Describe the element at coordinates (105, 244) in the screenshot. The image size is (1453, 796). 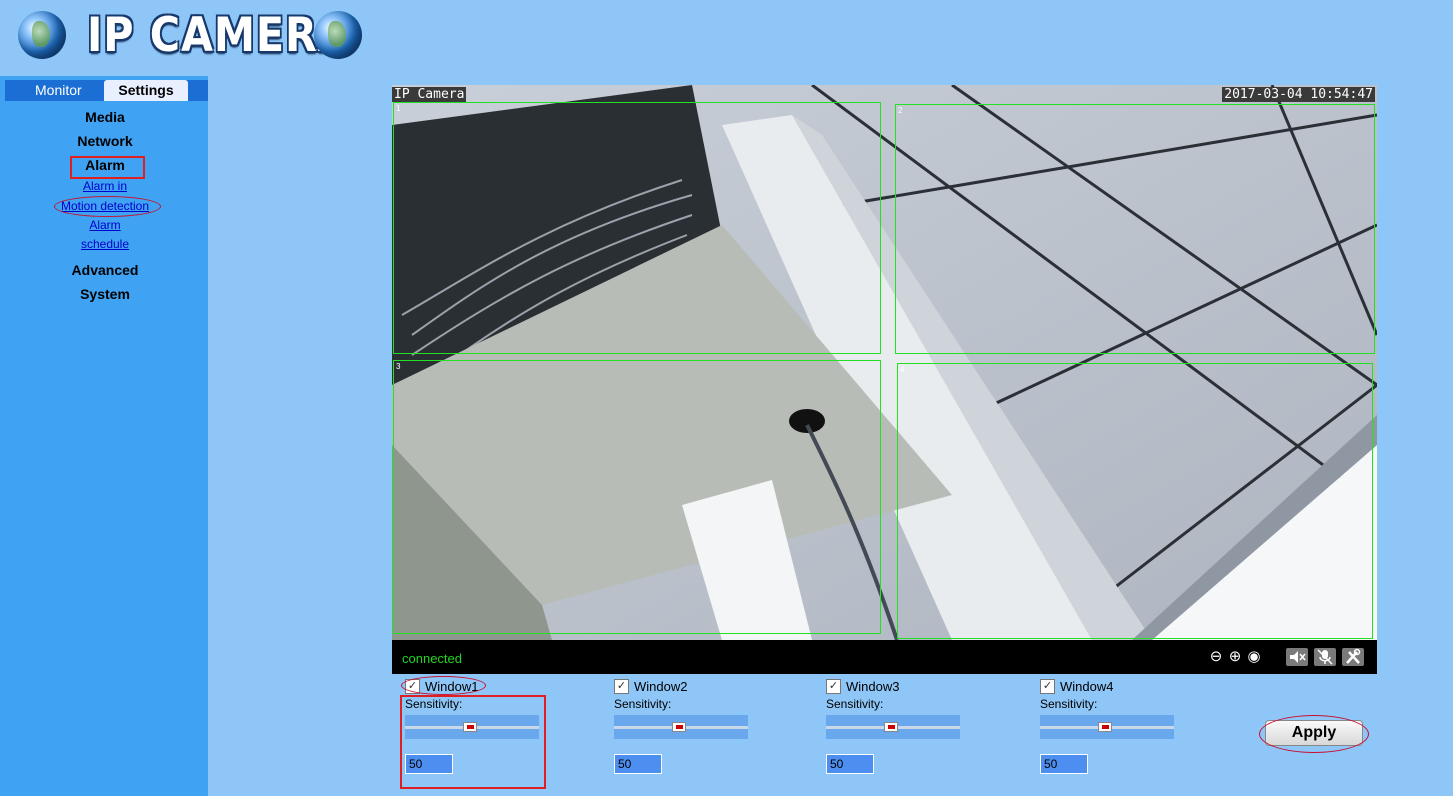
I see `submenu-item-schedule: schedule` at that location.